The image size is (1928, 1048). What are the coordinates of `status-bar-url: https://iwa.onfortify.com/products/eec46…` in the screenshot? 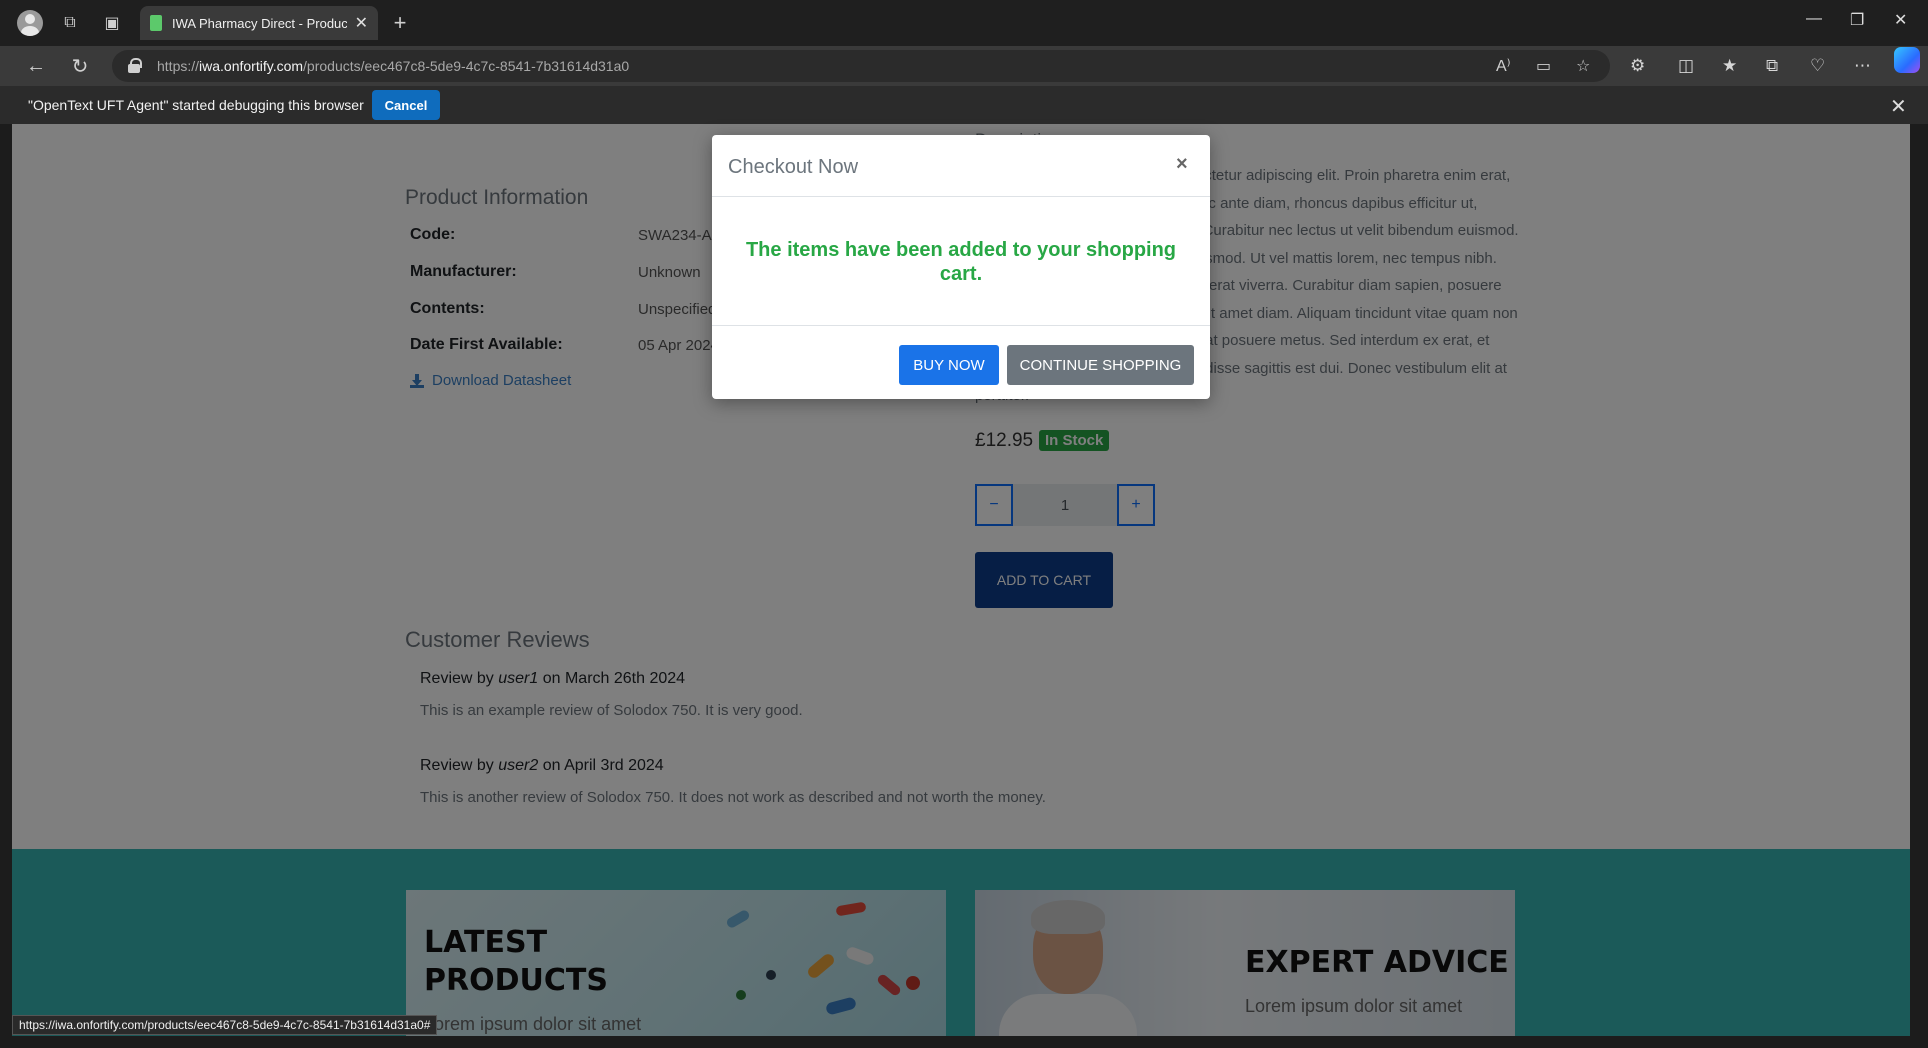 It's located at (225, 1025).